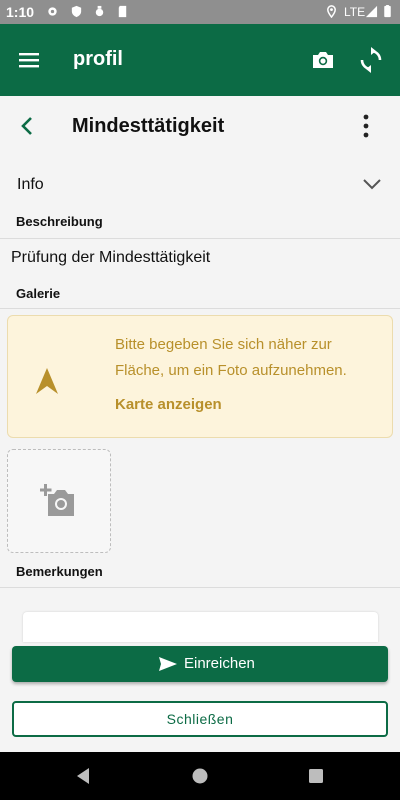  What do you see at coordinates (200, 627) in the screenshot?
I see `remarks-input` at bounding box center [200, 627].